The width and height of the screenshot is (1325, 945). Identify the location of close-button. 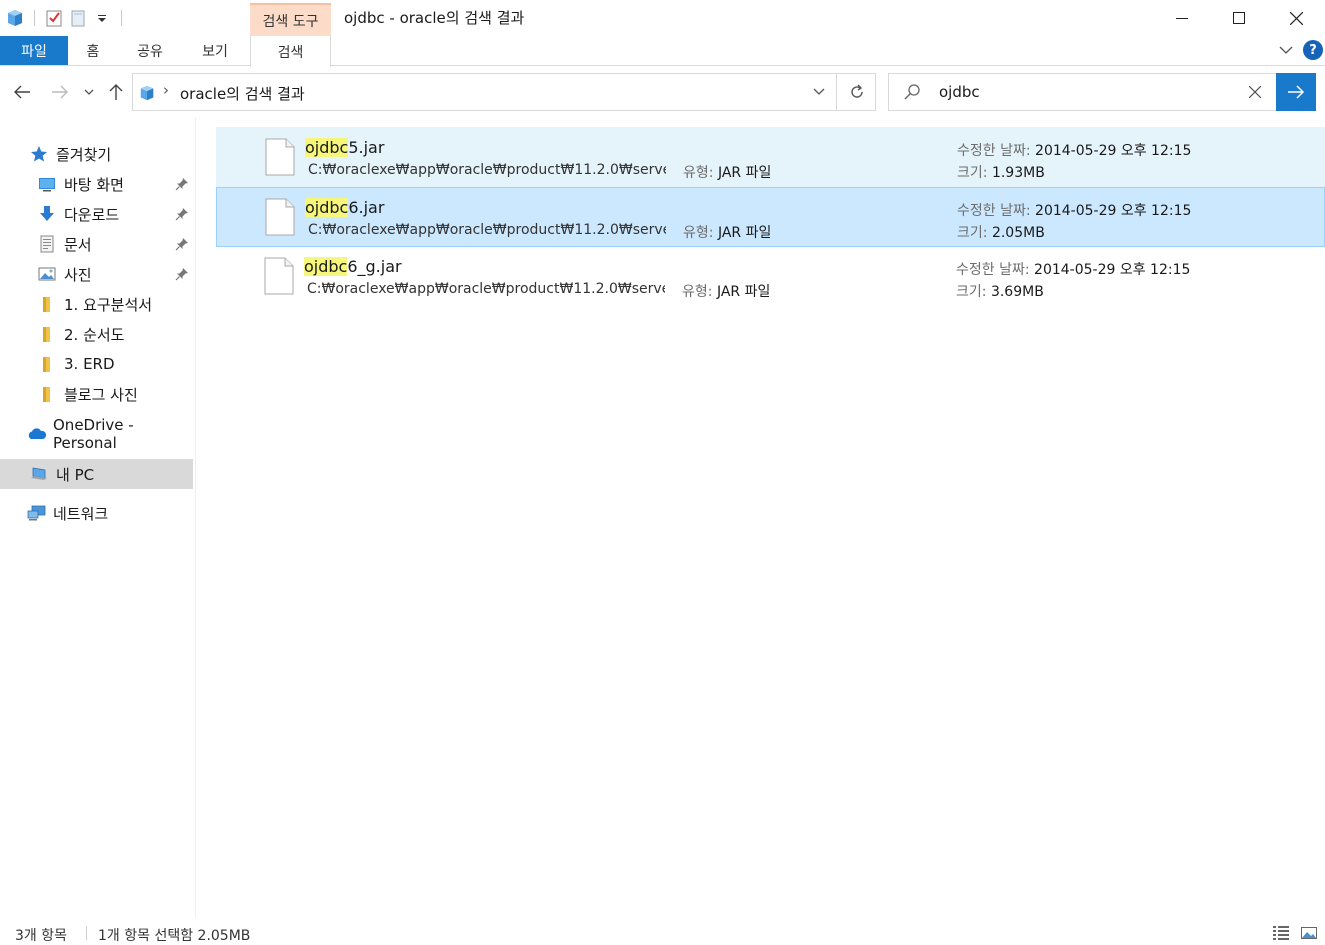
(1295, 18).